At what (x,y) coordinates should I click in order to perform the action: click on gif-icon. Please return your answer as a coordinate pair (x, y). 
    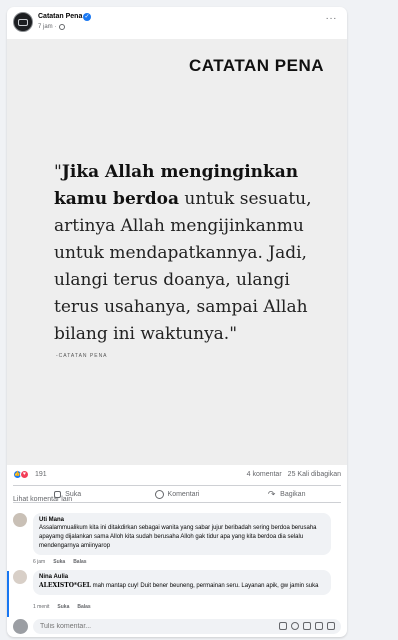
    Looking at the image, I should click on (319, 626).